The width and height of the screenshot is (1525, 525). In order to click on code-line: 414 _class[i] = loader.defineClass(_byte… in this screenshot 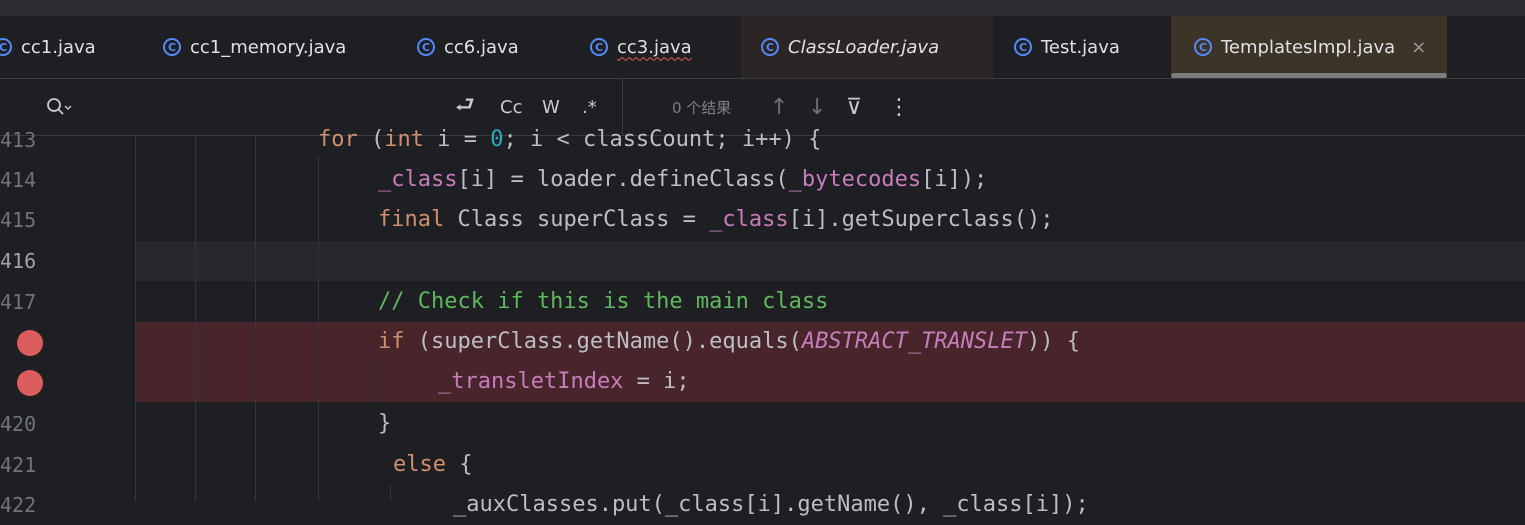, I will do `click(762, 180)`.